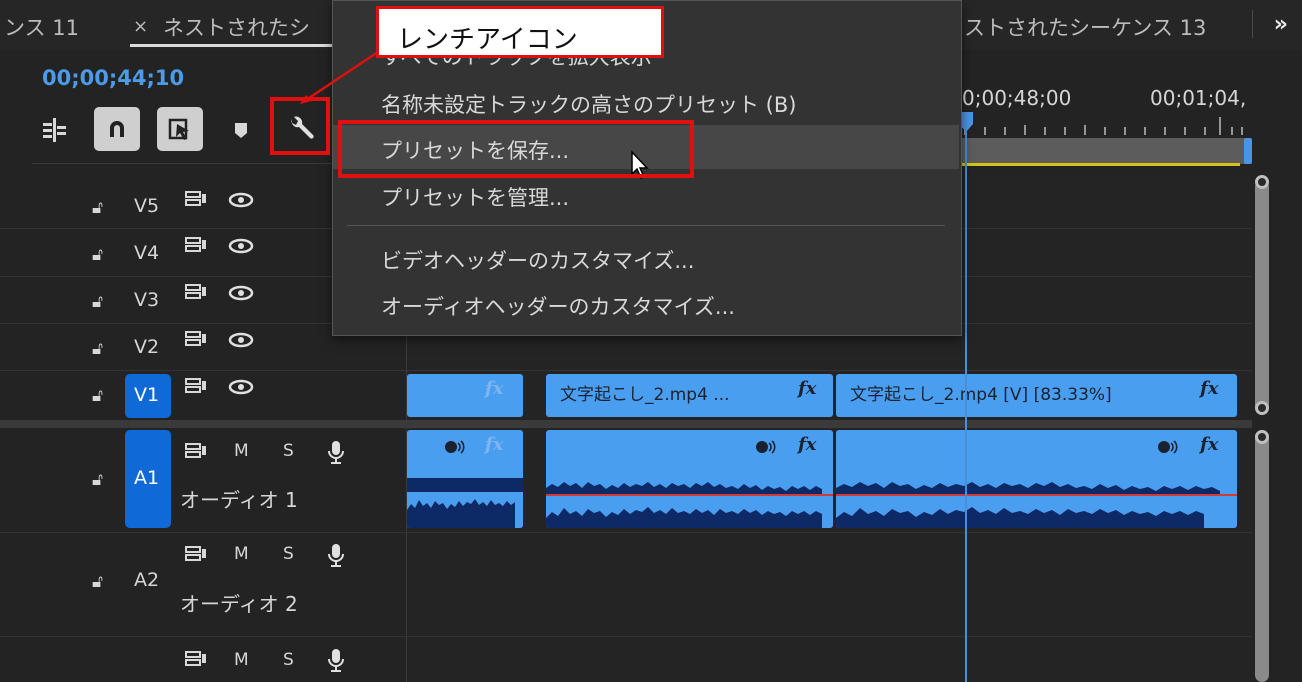 Image resolution: width=1302 pixels, height=682 pixels. I want to click on render-status-bar, so click(1101, 164).